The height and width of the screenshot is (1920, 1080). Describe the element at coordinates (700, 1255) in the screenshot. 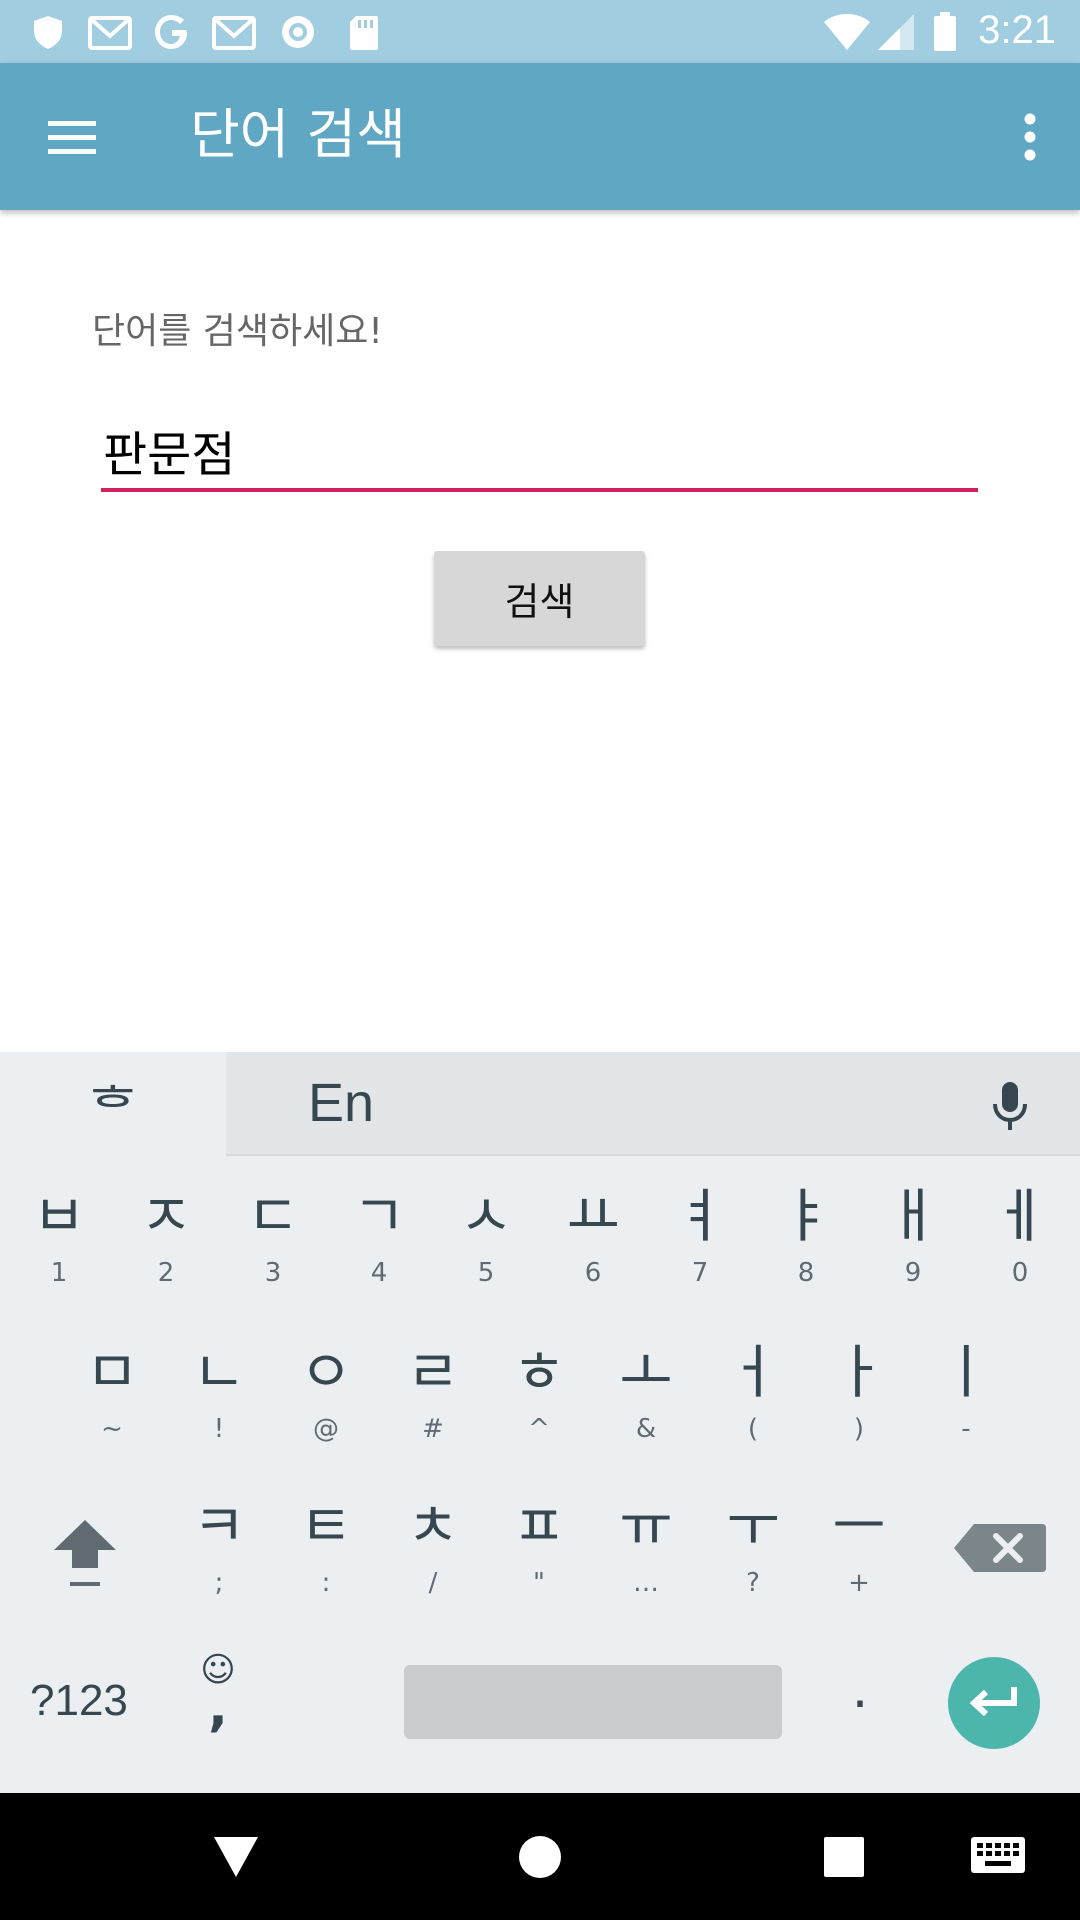

I see `key-yeo: ㅕ7` at that location.